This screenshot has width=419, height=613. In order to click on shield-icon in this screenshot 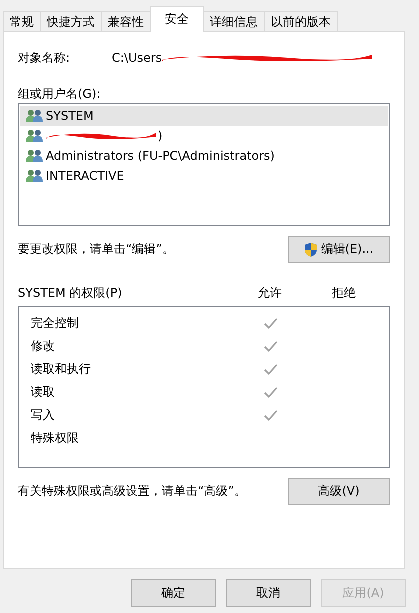, I will do `click(311, 250)`.